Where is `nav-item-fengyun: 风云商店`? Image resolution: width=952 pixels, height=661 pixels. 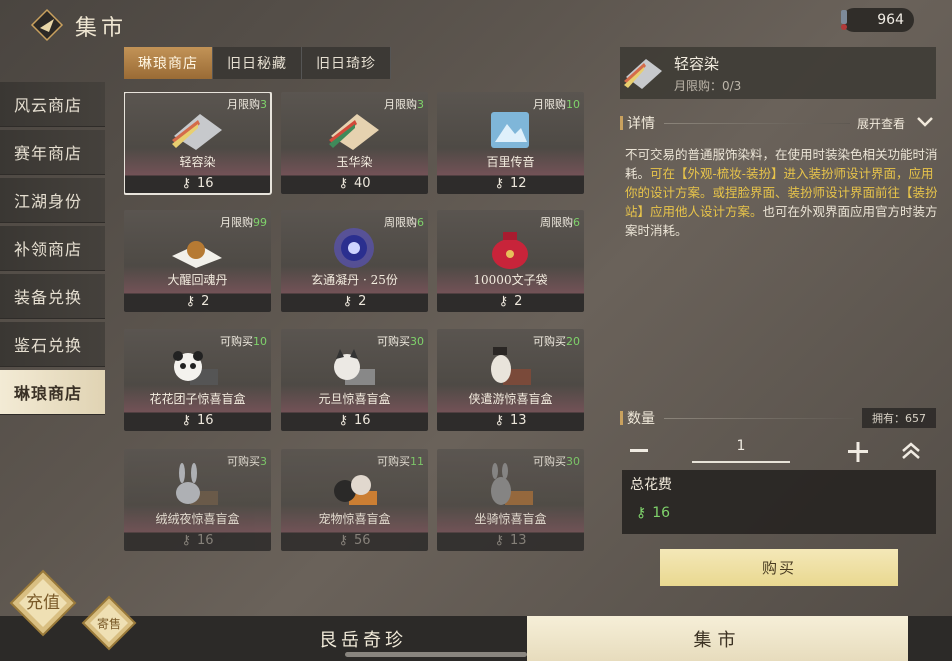
nav-item-fengyun: 风云商店 is located at coordinates (52, 104).